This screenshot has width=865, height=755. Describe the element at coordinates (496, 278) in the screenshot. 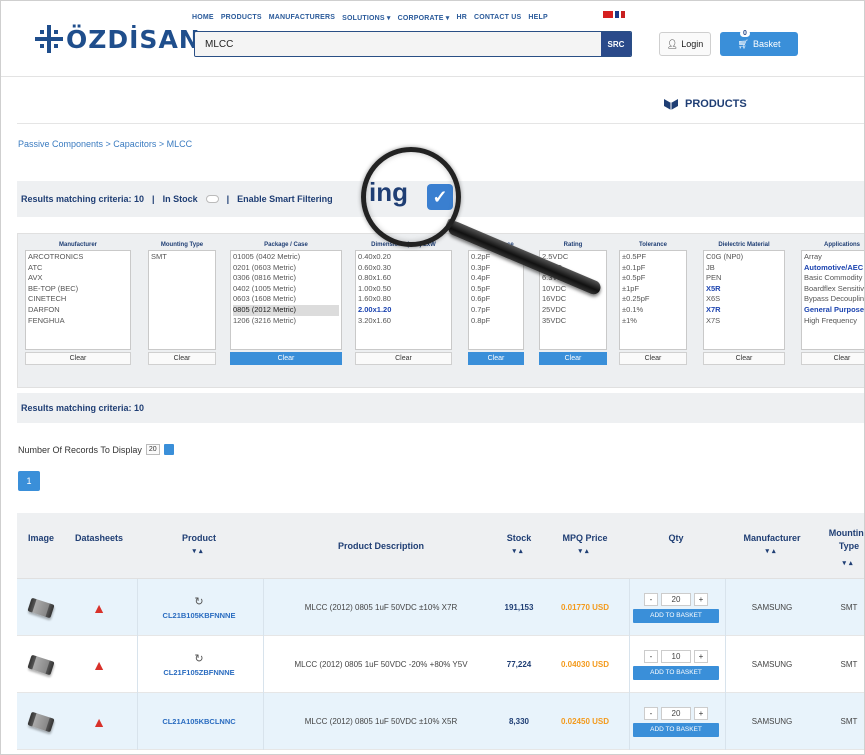

I see `filter-option: 0.4pF` at that location.